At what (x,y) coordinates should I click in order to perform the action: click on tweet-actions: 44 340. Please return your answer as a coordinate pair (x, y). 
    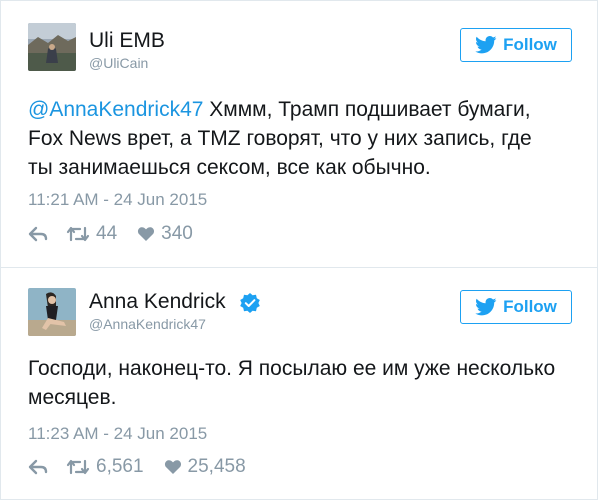
    Looking at the image, I should click on (110, 234).